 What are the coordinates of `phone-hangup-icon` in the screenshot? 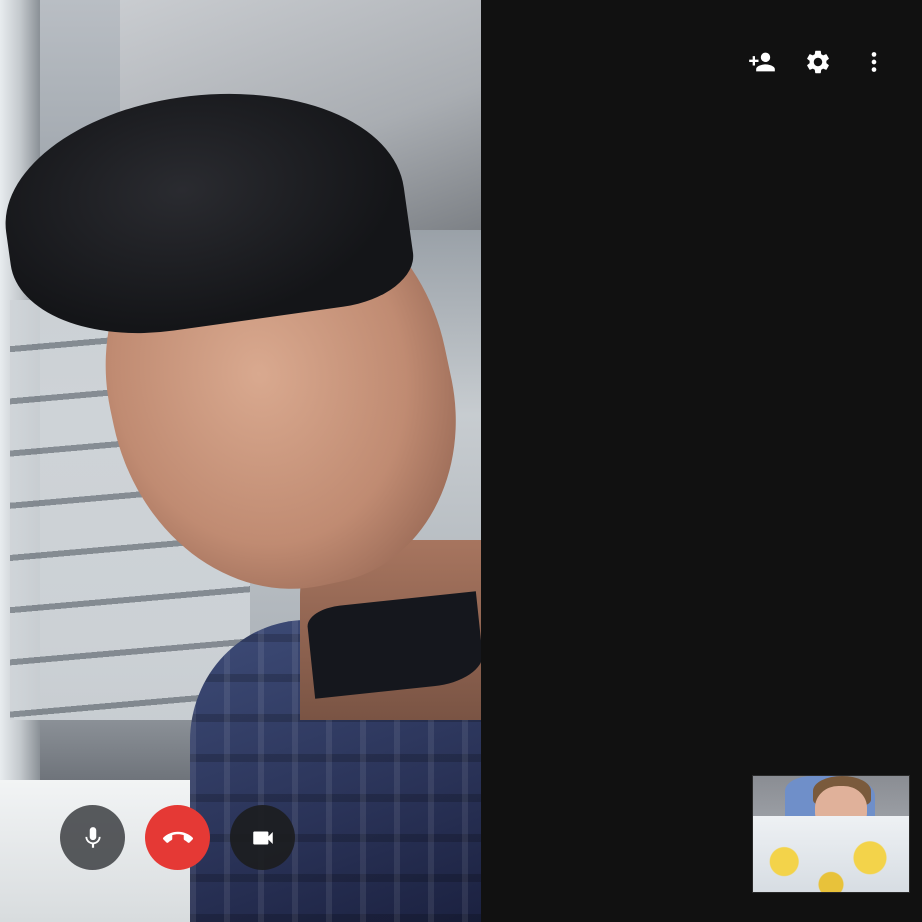 It's located at (177, 837).